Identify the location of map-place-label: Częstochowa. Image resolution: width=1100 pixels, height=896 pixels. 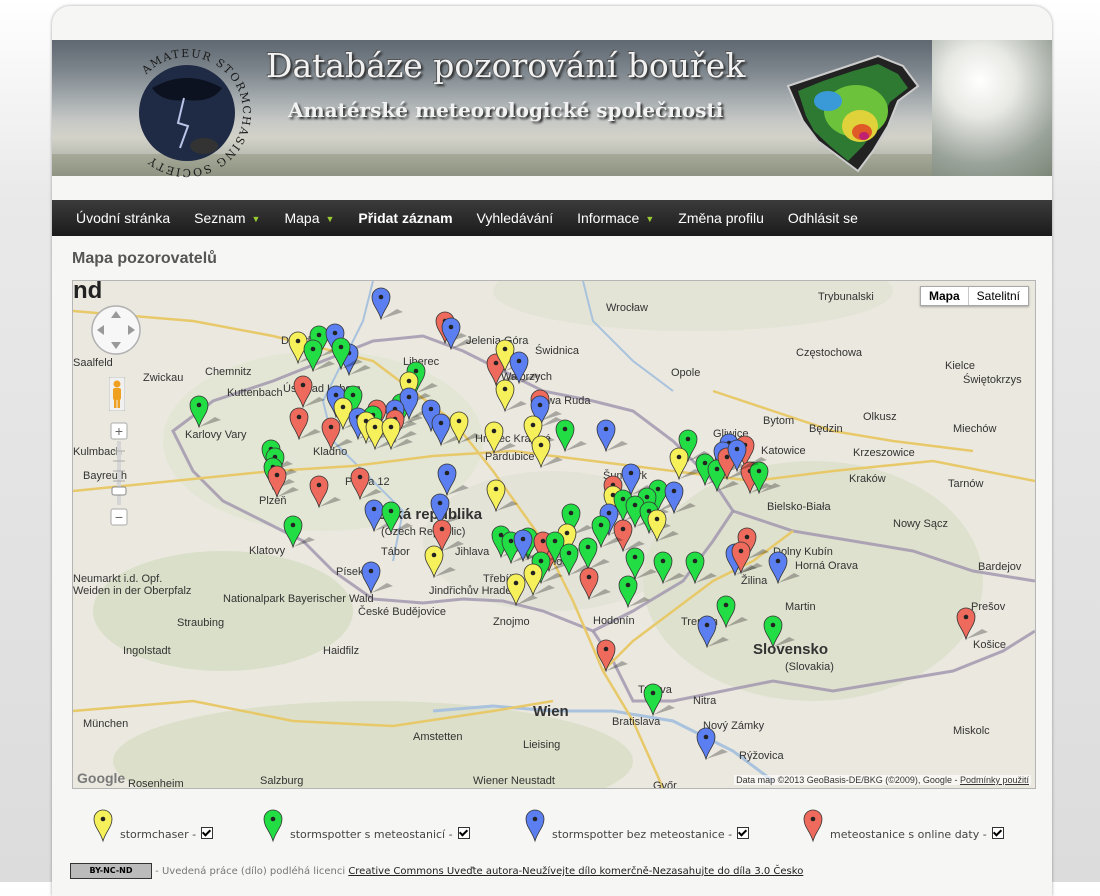
(829, 353).